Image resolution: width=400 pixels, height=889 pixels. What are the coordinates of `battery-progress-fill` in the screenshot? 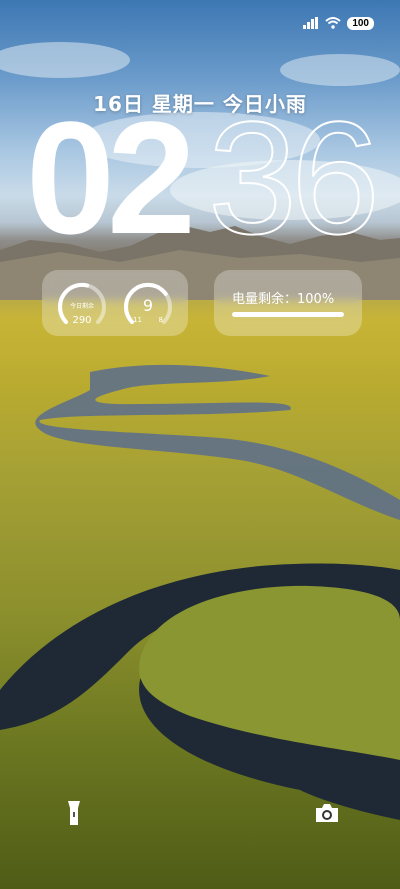 It's located at (288, 314).